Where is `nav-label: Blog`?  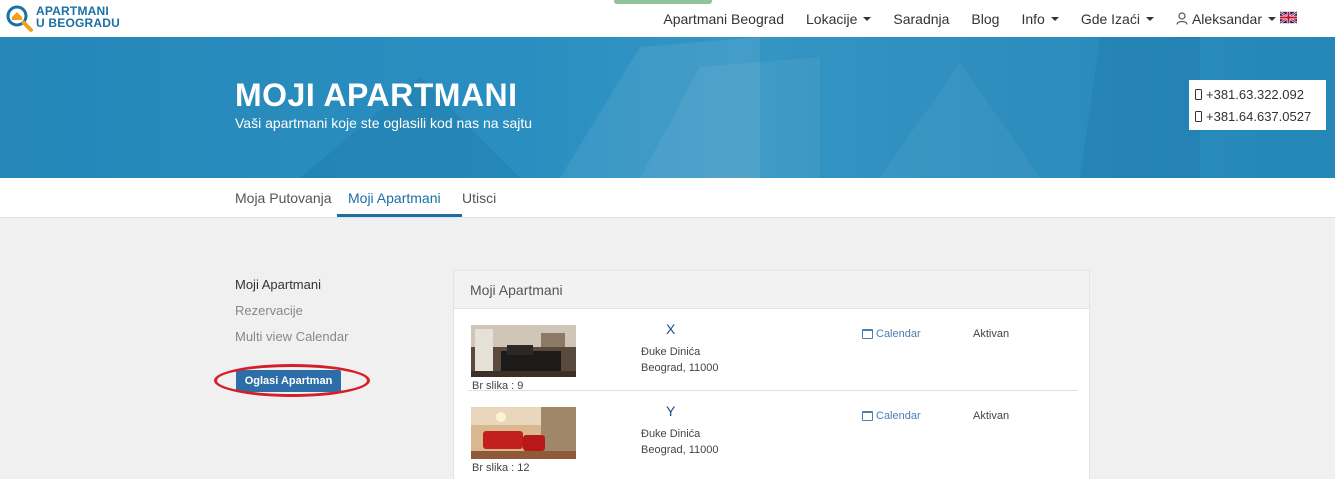
nav-label: Blog is located at coordinates (985, 18).